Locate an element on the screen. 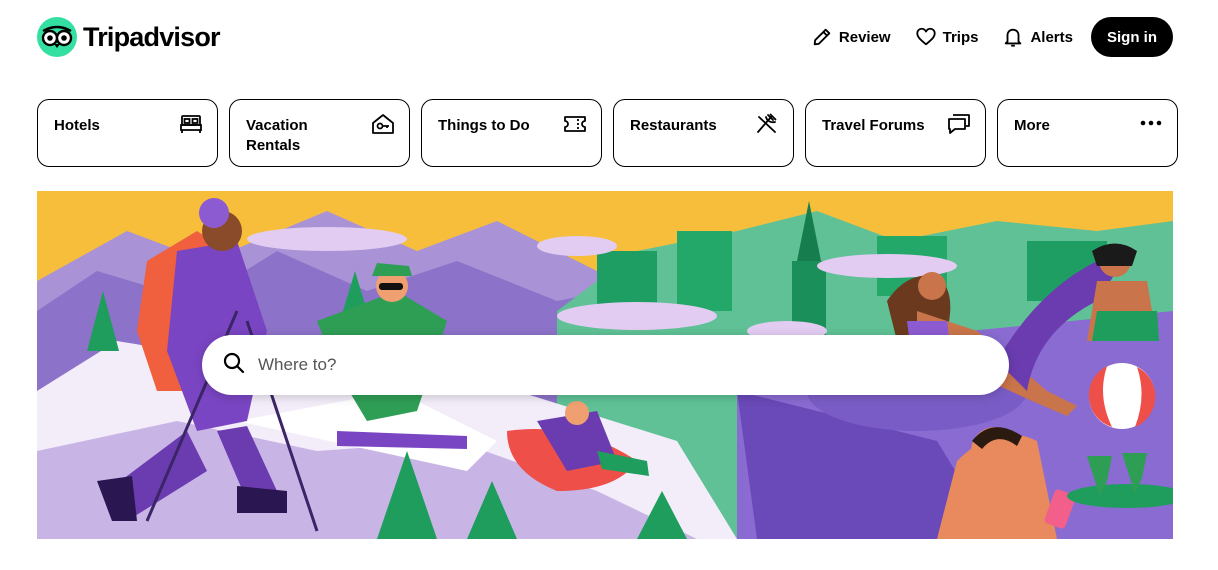 Image resolution: width=1218 pixels, height=570 pixels. category-label: Things to Do is located at coordinates (484, 125).